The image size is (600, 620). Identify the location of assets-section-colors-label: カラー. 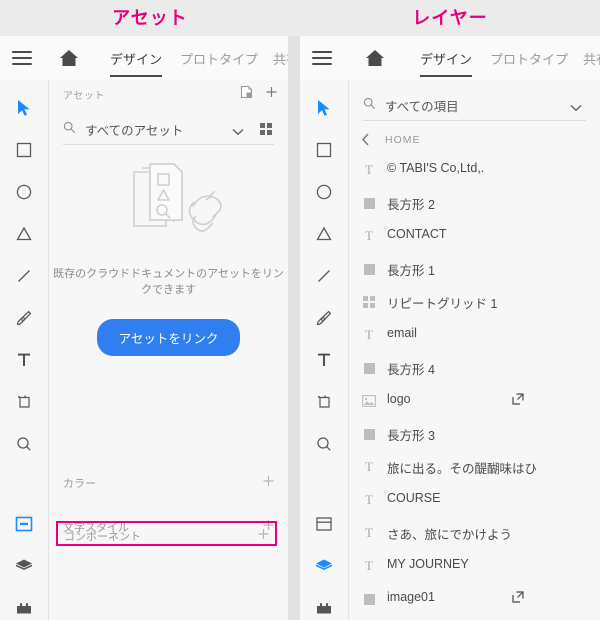
(79, 484).